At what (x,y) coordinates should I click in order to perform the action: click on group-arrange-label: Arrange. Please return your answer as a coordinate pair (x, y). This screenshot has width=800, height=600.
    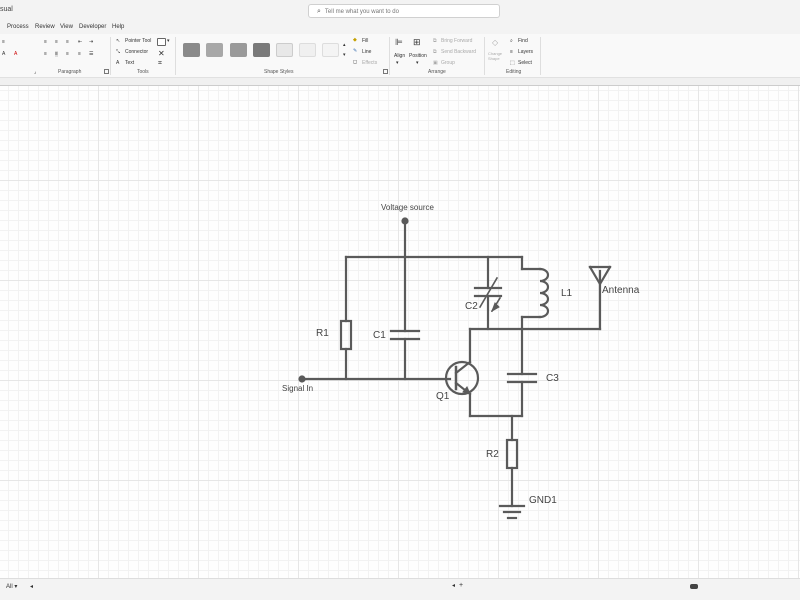
    Looking at the image, I should click on (437, 72).